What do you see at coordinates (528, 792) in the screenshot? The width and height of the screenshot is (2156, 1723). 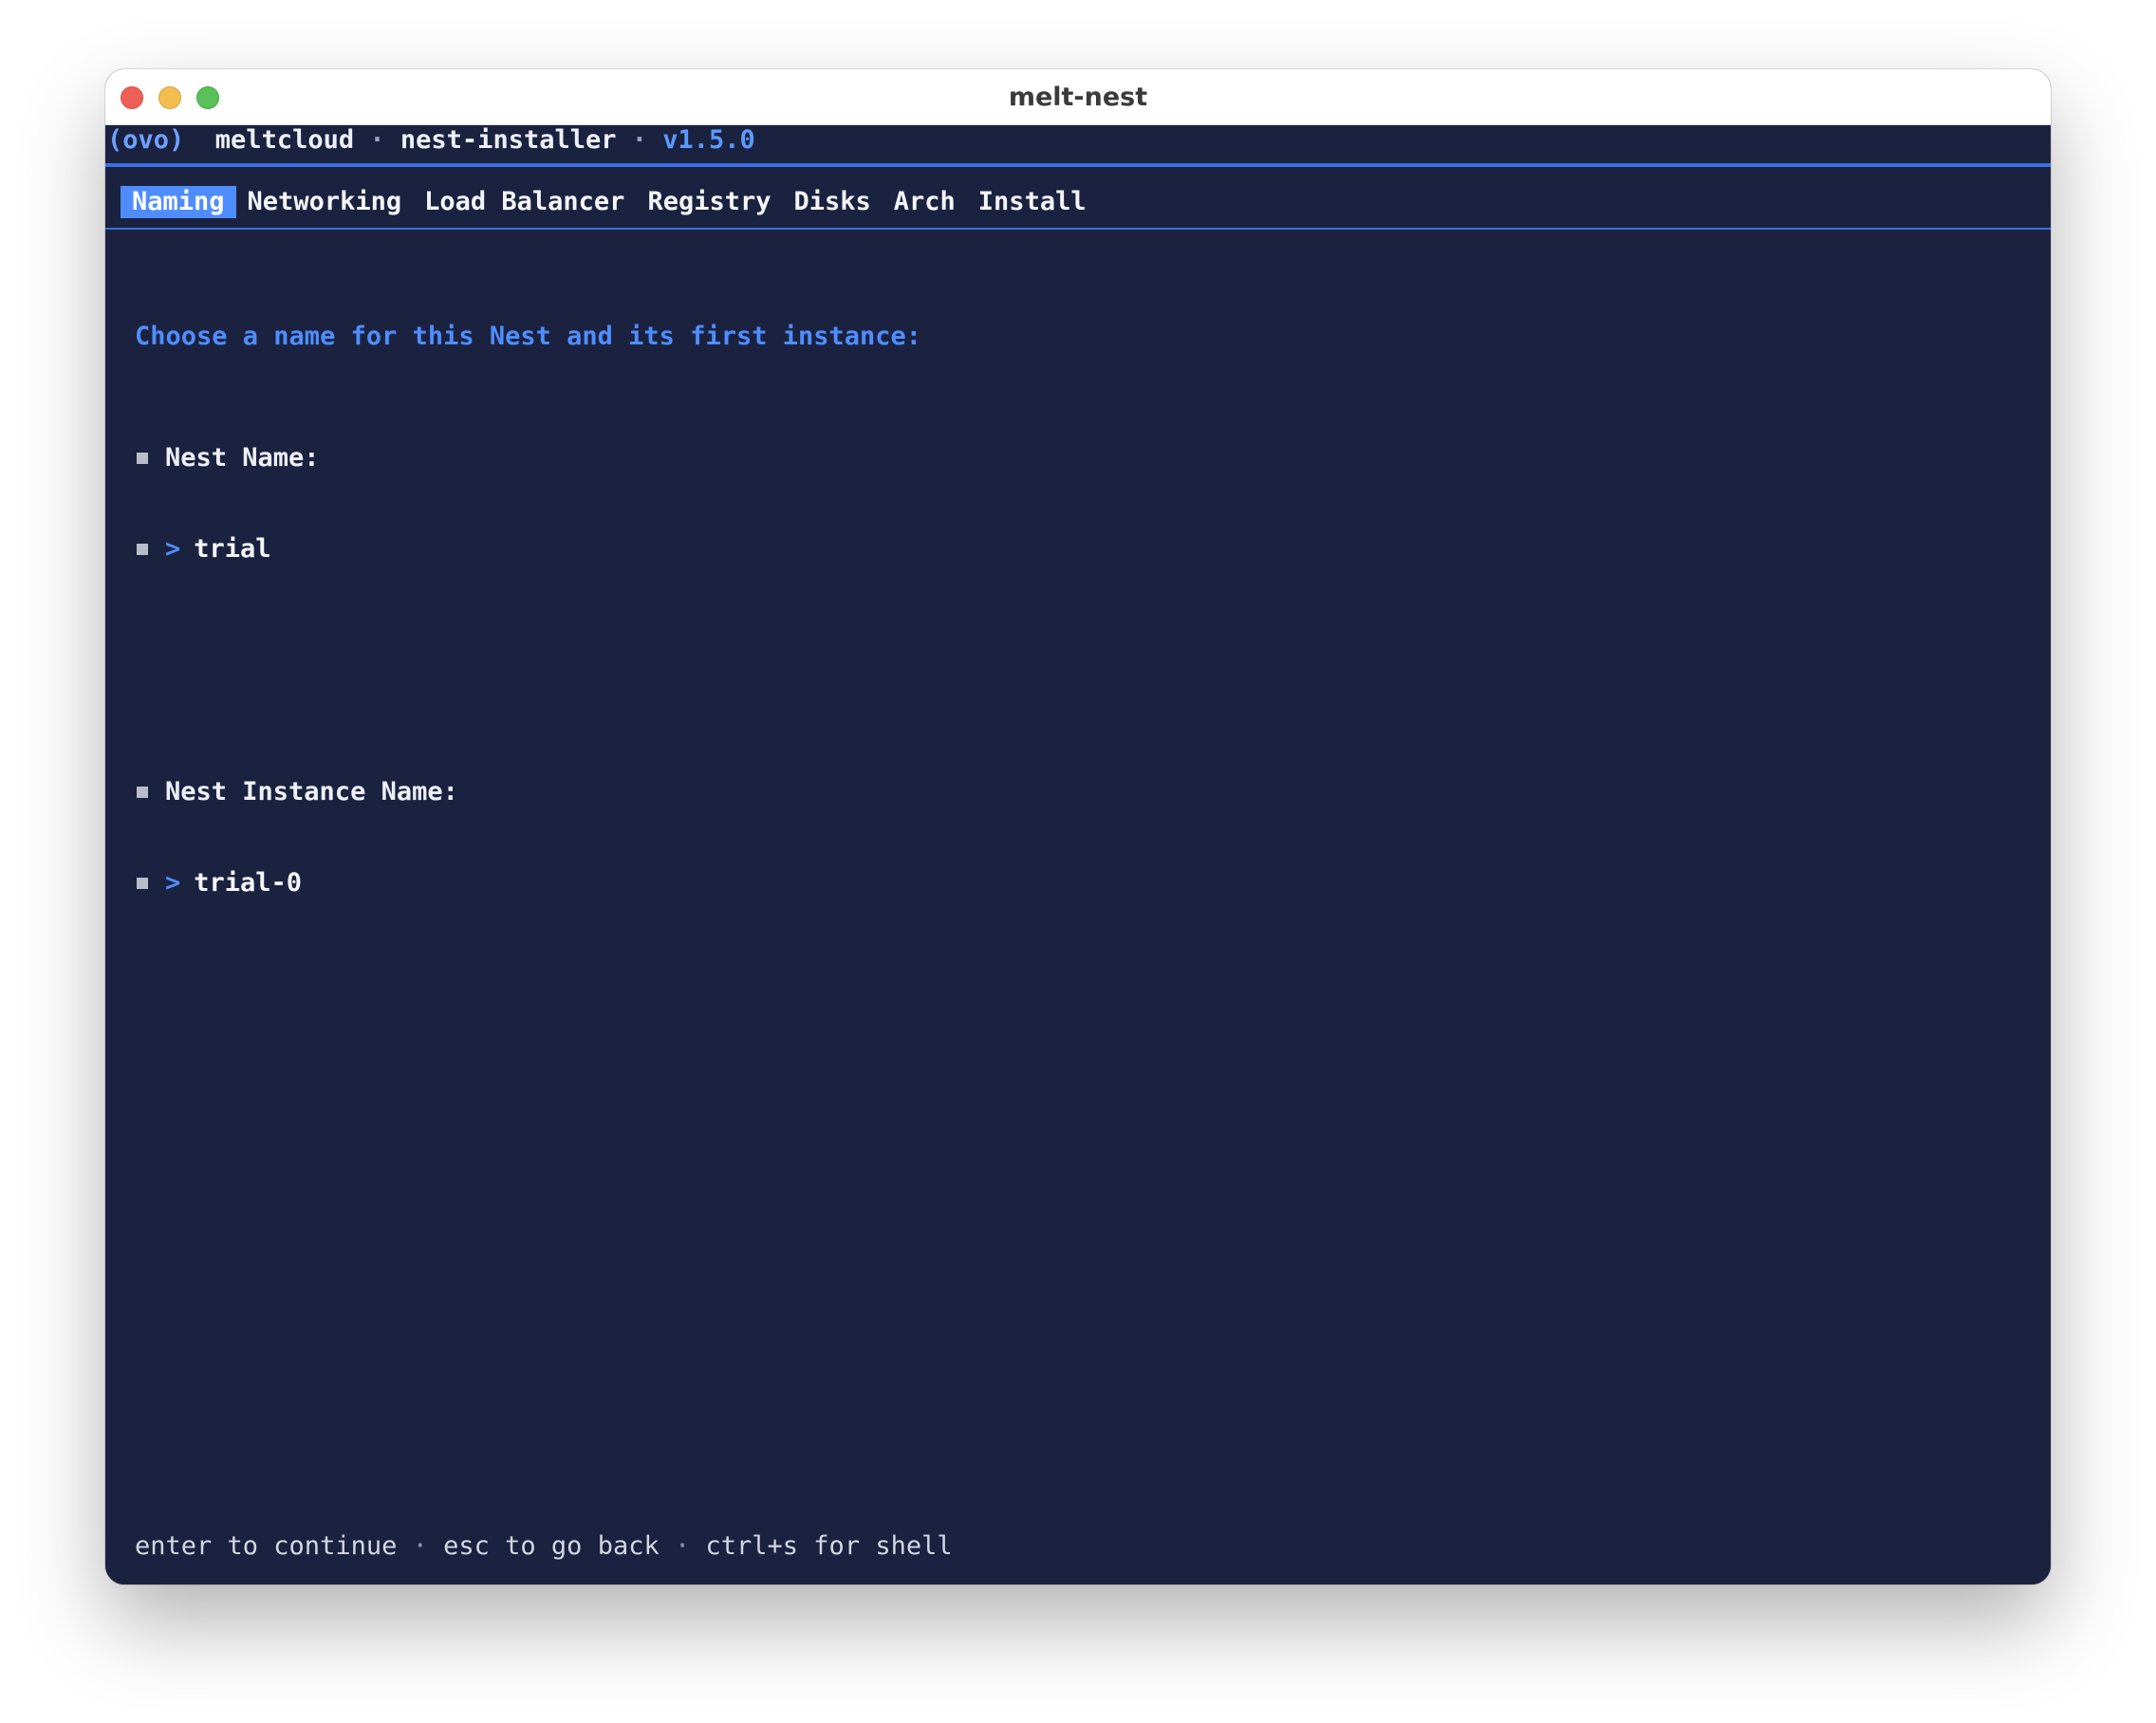 I see `instance-name-label-row: Nest Instance Name:` at bounding box center [528, 792].